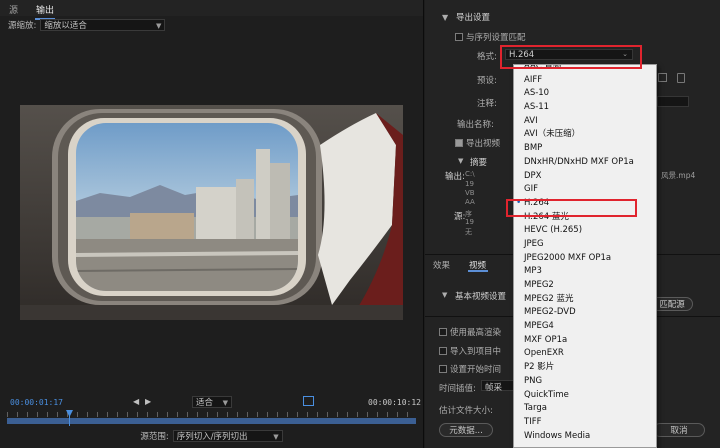  What do you see at coordinates (470, 202) in the screenshot?
I see `output-detail-line: AA` at bounding box center [470, 202].